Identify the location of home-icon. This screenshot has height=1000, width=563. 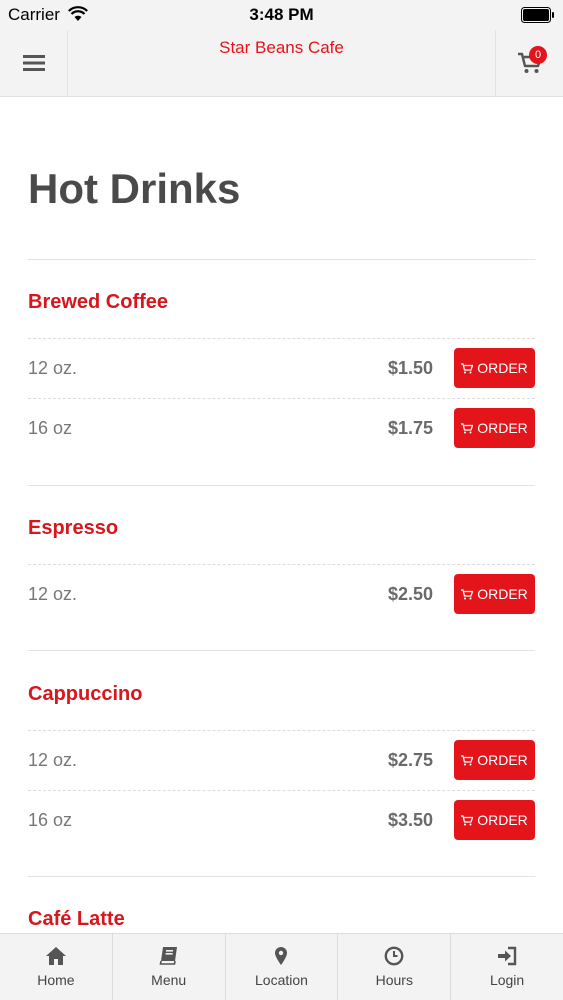
(55, 956).